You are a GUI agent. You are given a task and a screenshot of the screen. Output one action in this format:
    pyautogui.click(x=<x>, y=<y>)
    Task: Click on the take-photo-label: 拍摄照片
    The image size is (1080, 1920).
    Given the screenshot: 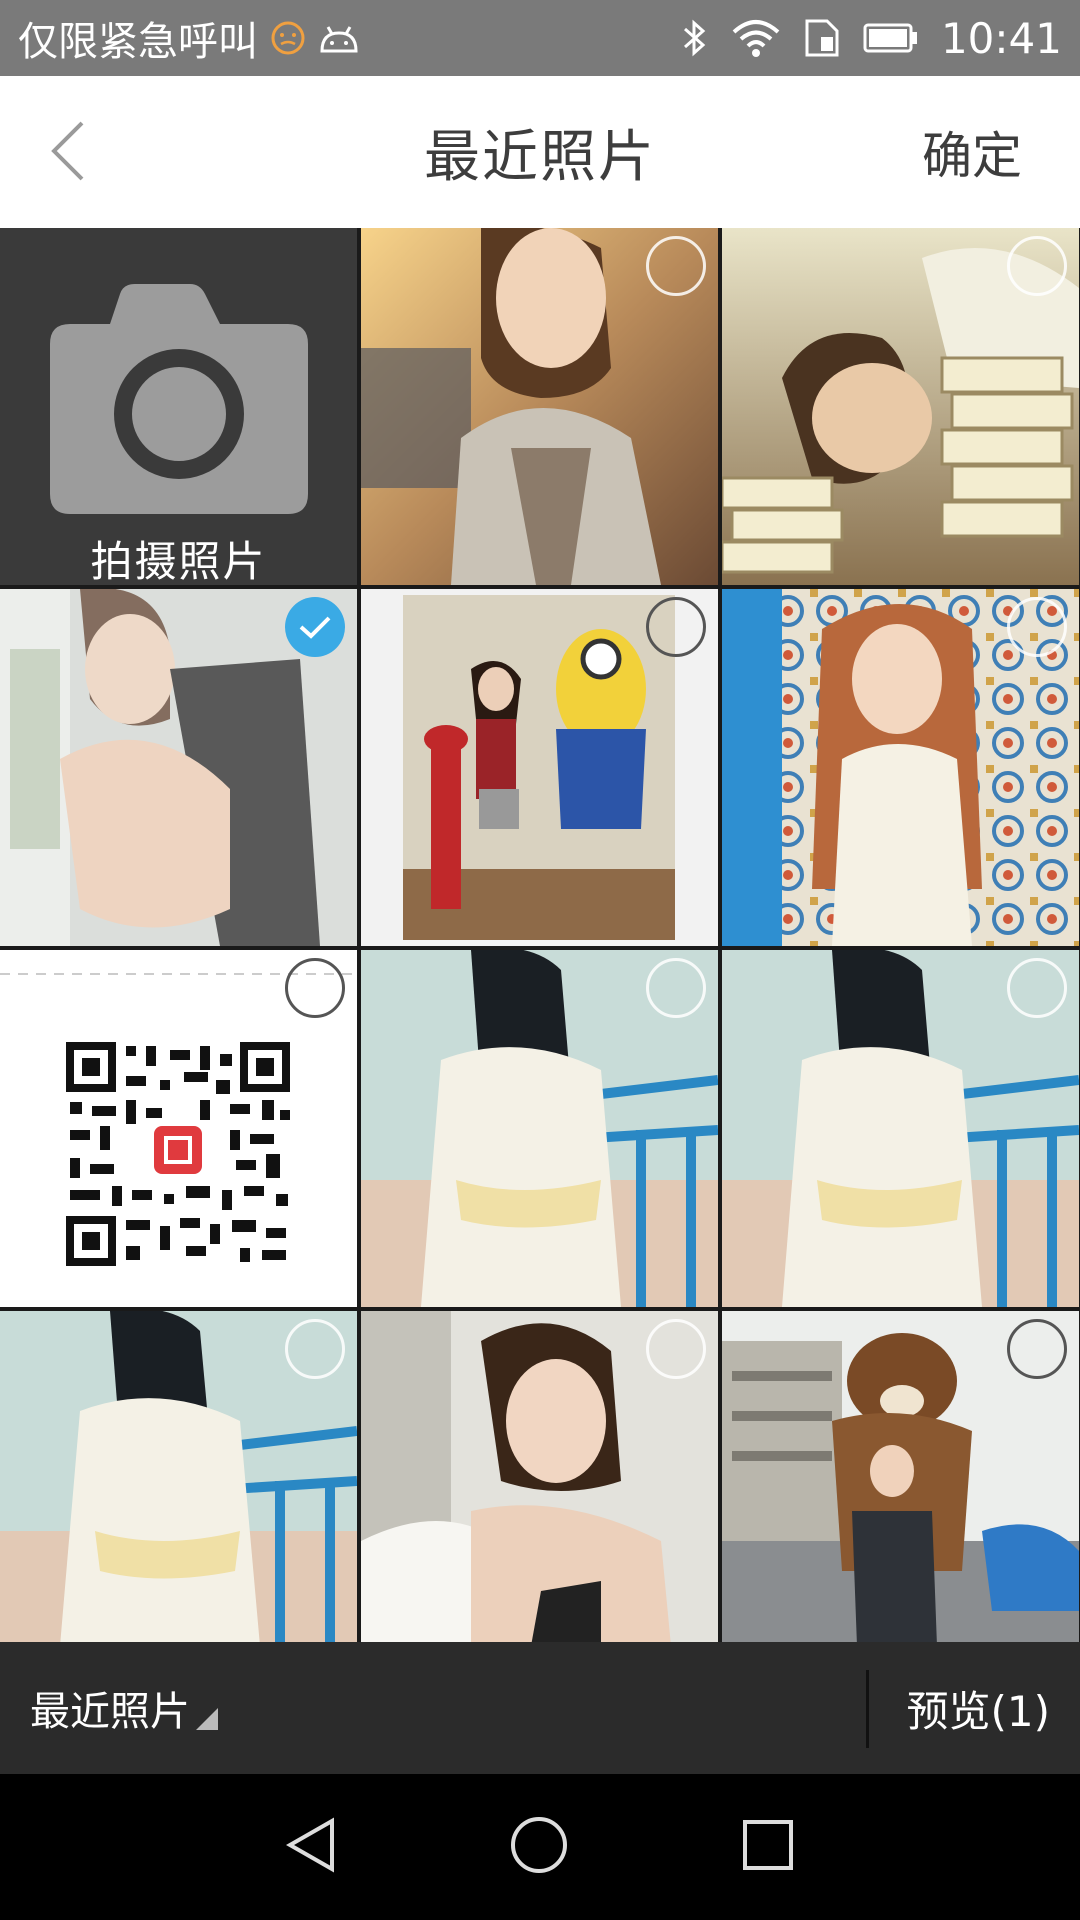 What is the action you would take?
    pyautogui.click(x=178, y=561)
    